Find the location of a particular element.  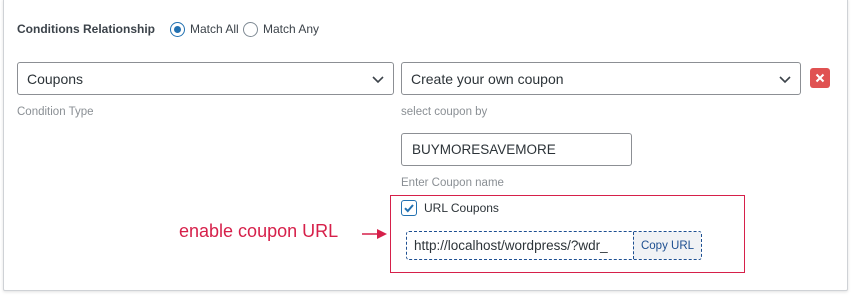

url-coupons-label: URL Coupons is located at coordinates (461, 208).